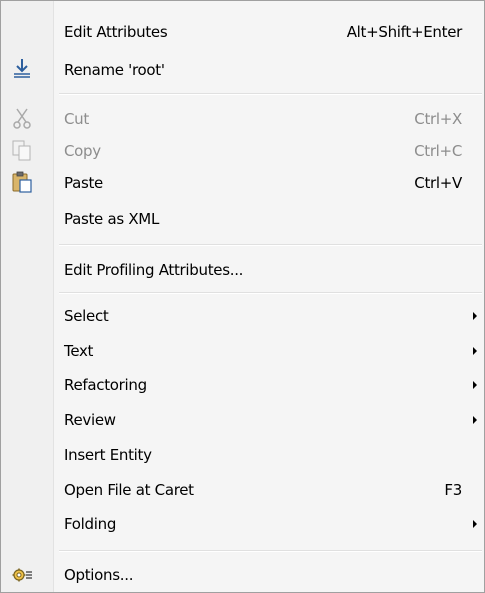 The width and height of the screenshot is (485, 593). Describe the element at coordinates (438, 183) in the screenshot. I see `menu-item-shortcut: Ctrl+V` at that location.